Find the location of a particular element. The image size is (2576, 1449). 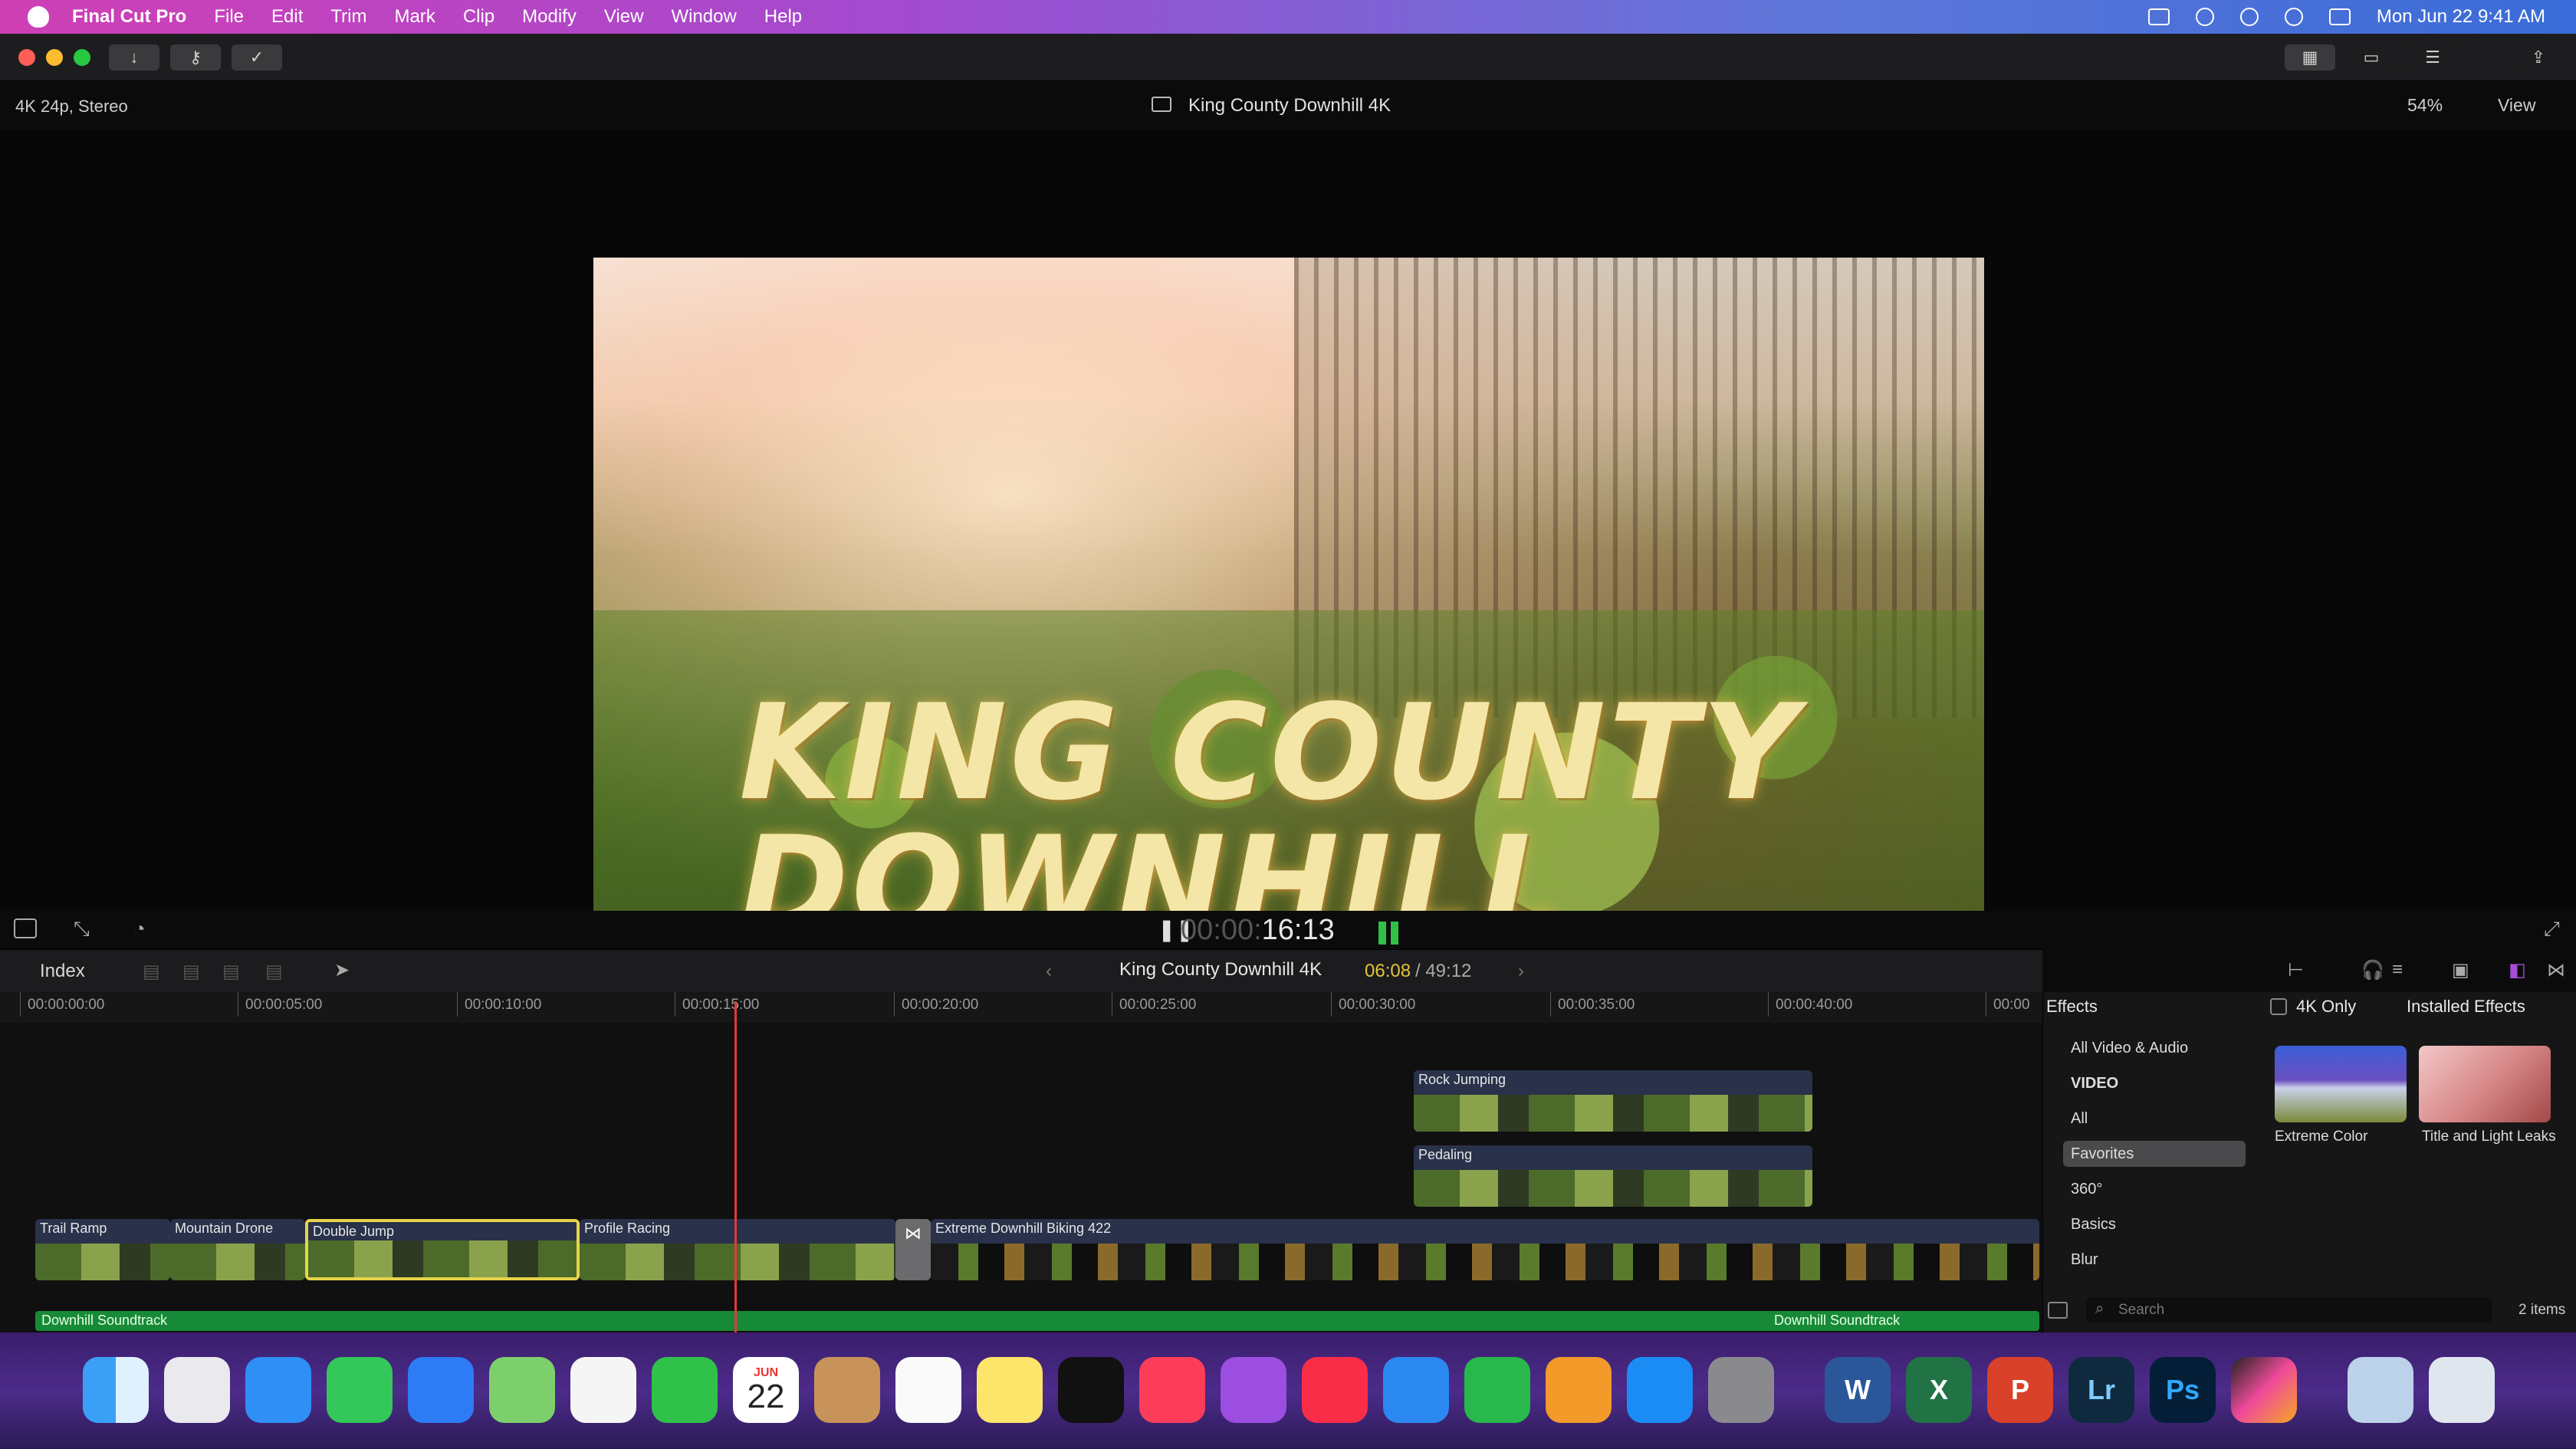

app-store-icon is located at coordinates (1660, 1390).